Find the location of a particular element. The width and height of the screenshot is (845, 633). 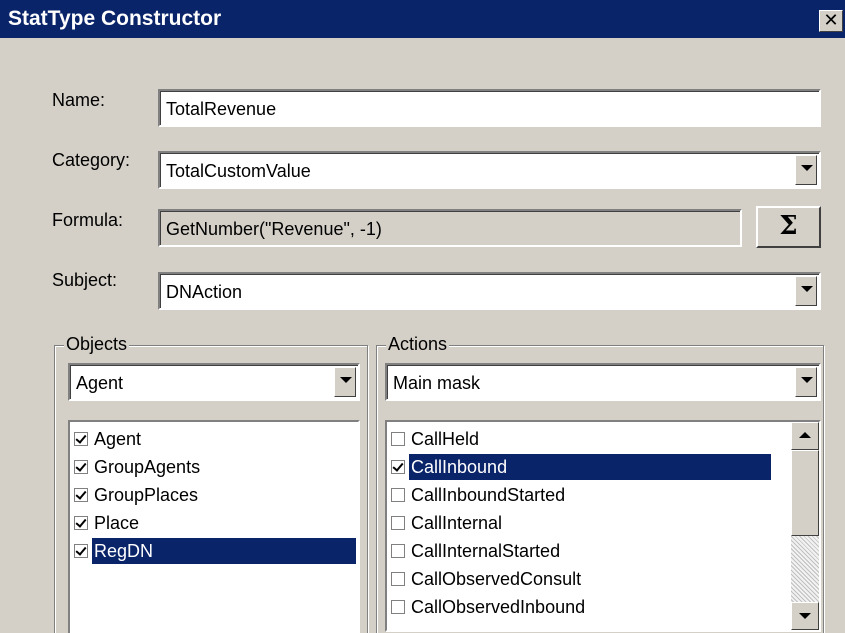

formula-label: Formula: is located at coordinates (88, 220).